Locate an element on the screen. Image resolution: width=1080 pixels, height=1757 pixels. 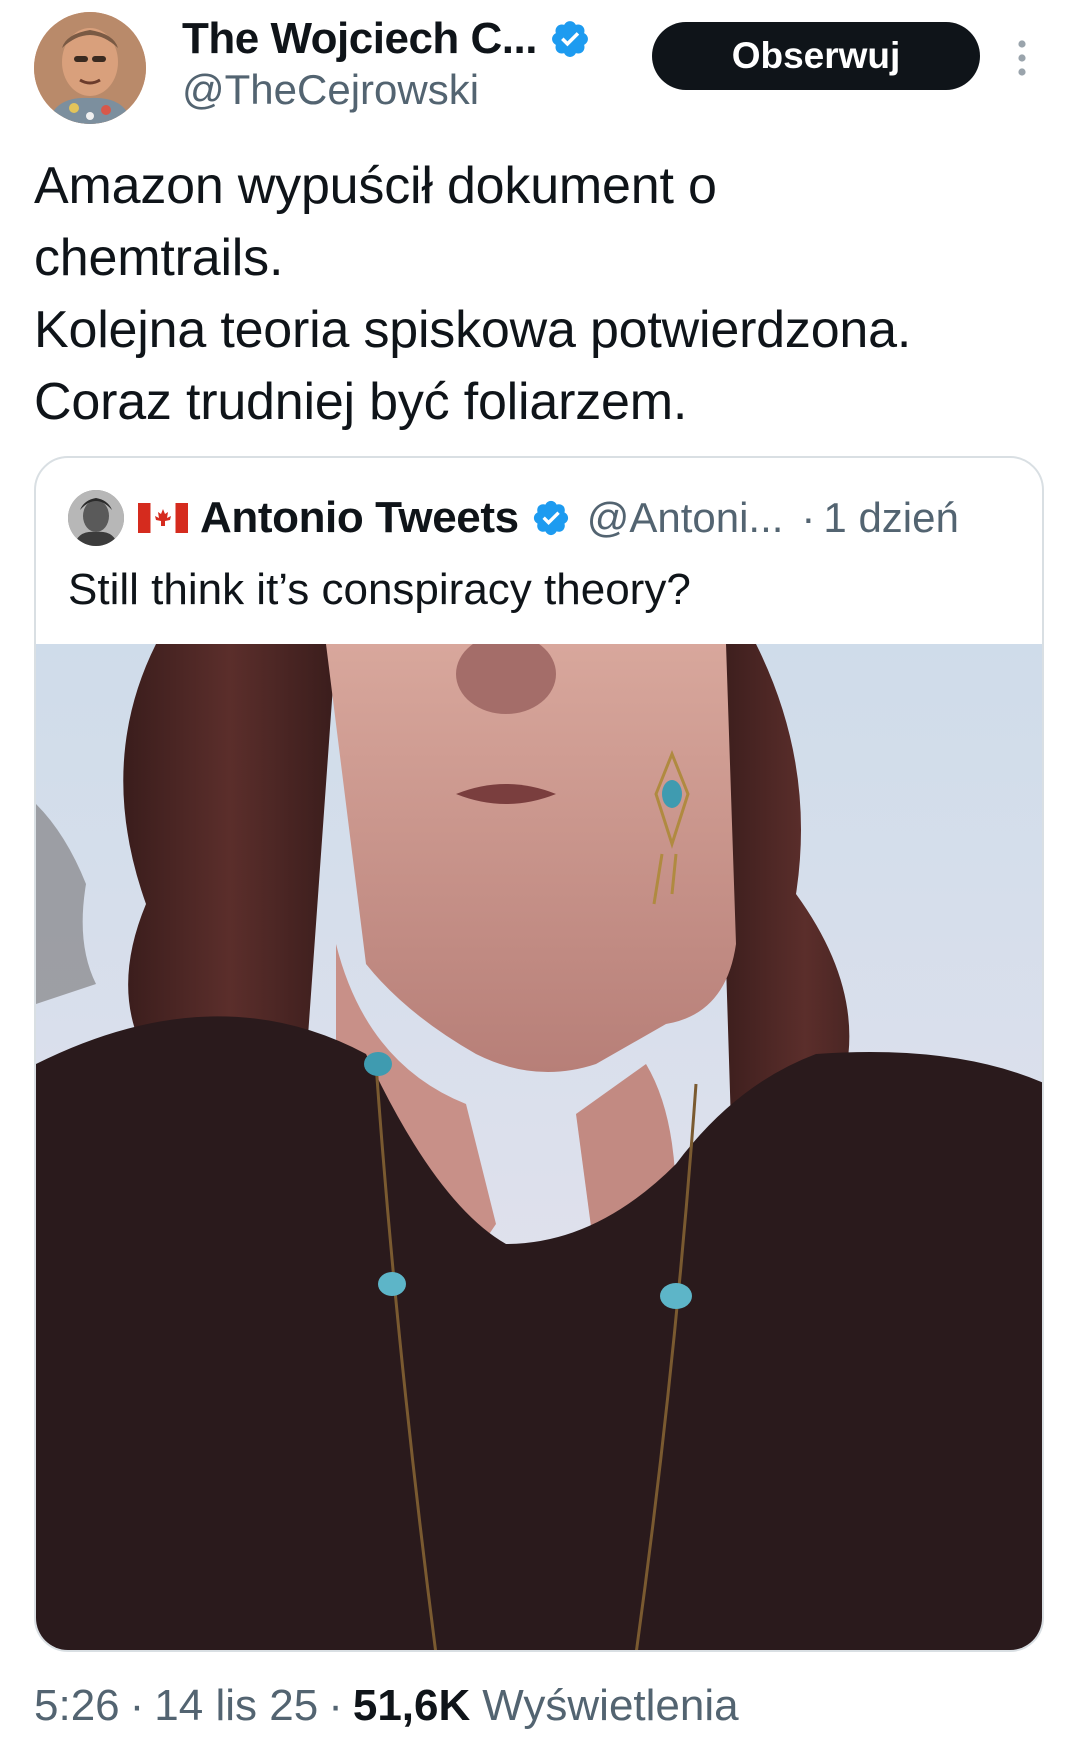
tweet-meta-row: 5:26 · 14 lis 25 · 51,6K Wyświetlenia is located at coordinates (386, 1706).